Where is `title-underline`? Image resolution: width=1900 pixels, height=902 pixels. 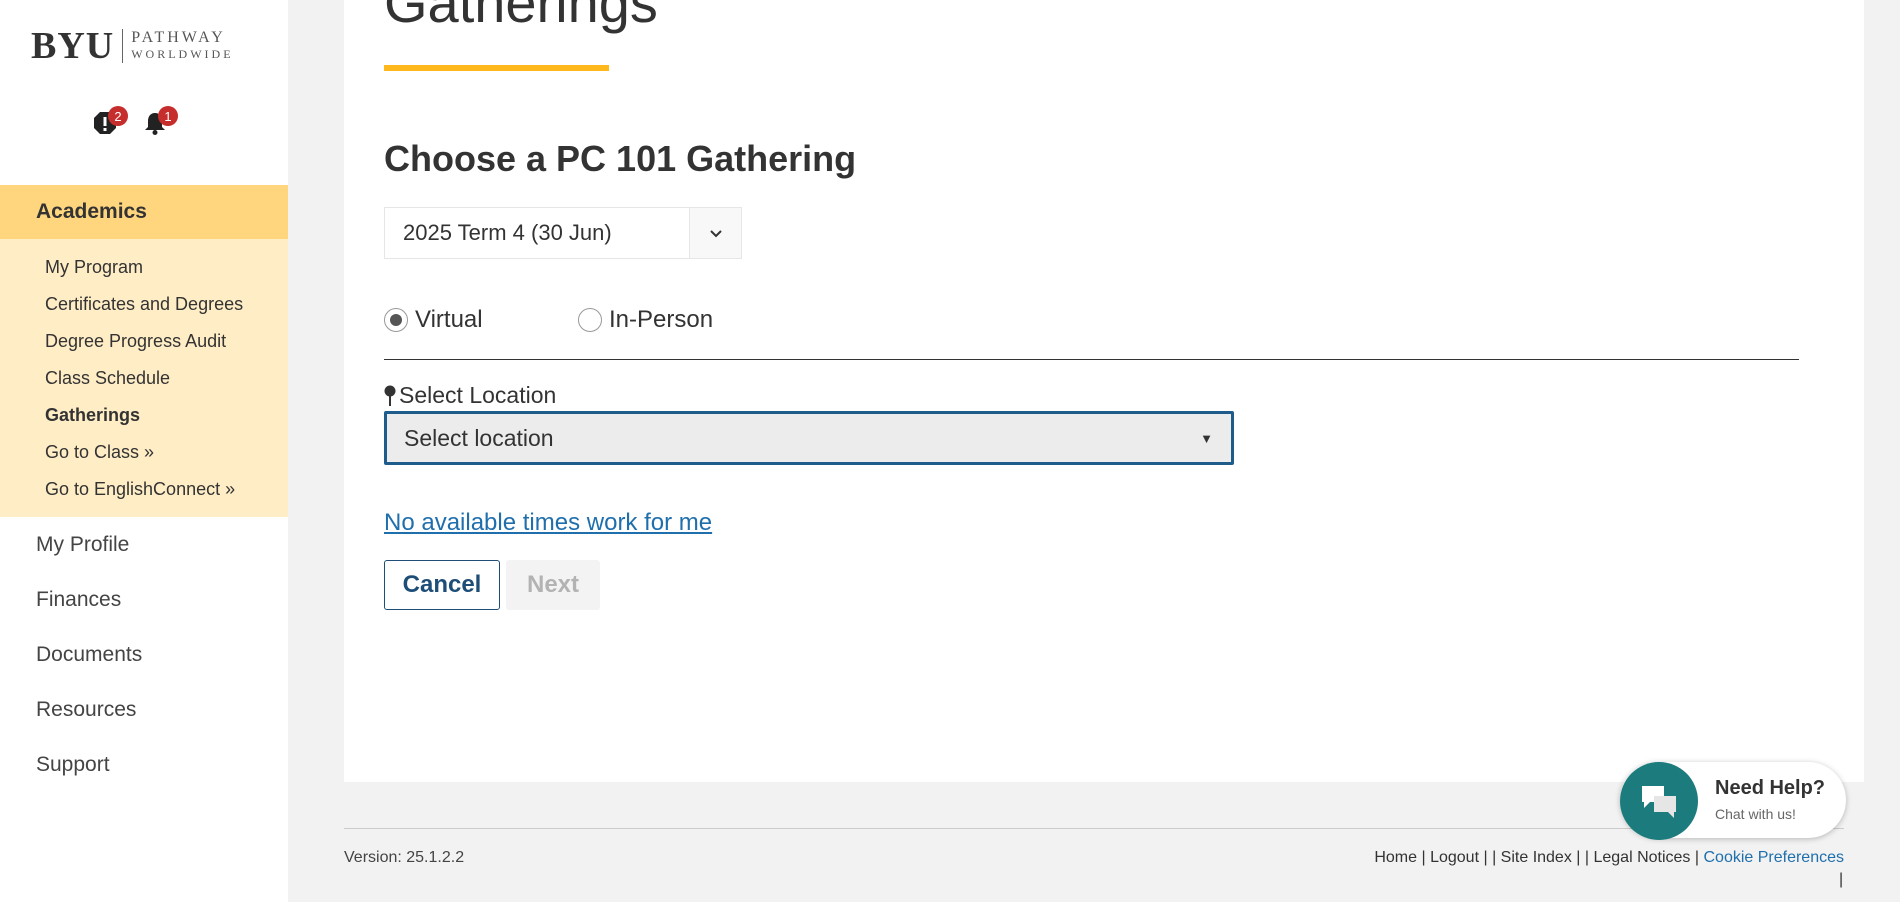 title-underline is located at coordinates (496, 68).